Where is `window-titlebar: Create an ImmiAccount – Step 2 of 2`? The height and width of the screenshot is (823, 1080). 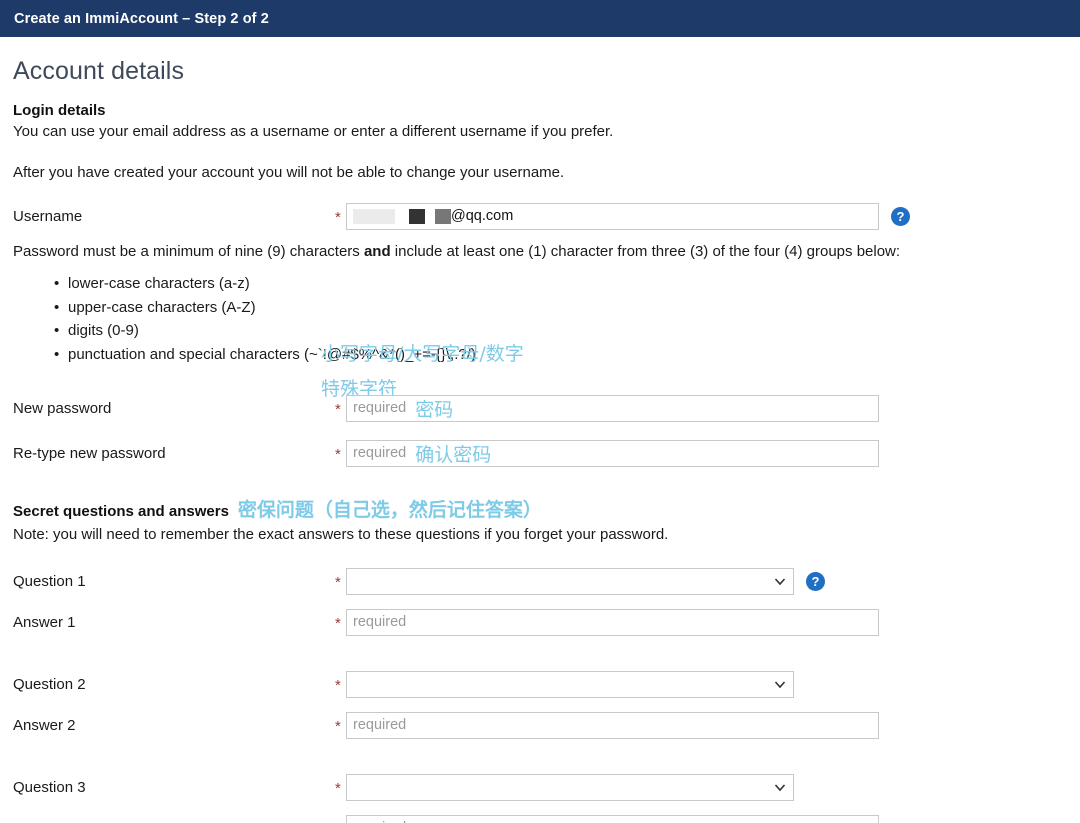
window-titlebar: Create an ImmiAccount – Step 2 of 2 is located at coordinates (540, 18).